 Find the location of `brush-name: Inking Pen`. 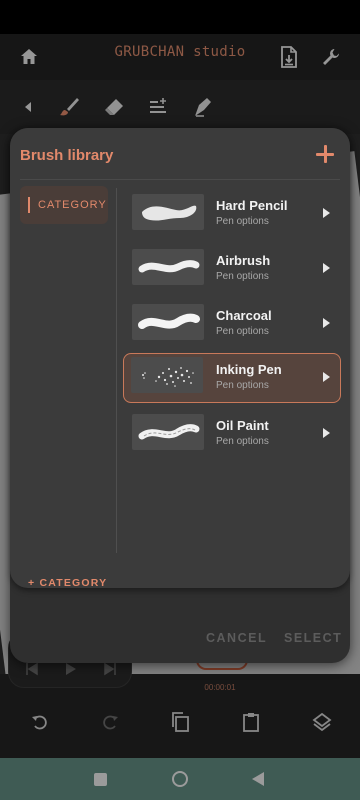

brush-name: Inking Pen is located at coordinates (249, 369).